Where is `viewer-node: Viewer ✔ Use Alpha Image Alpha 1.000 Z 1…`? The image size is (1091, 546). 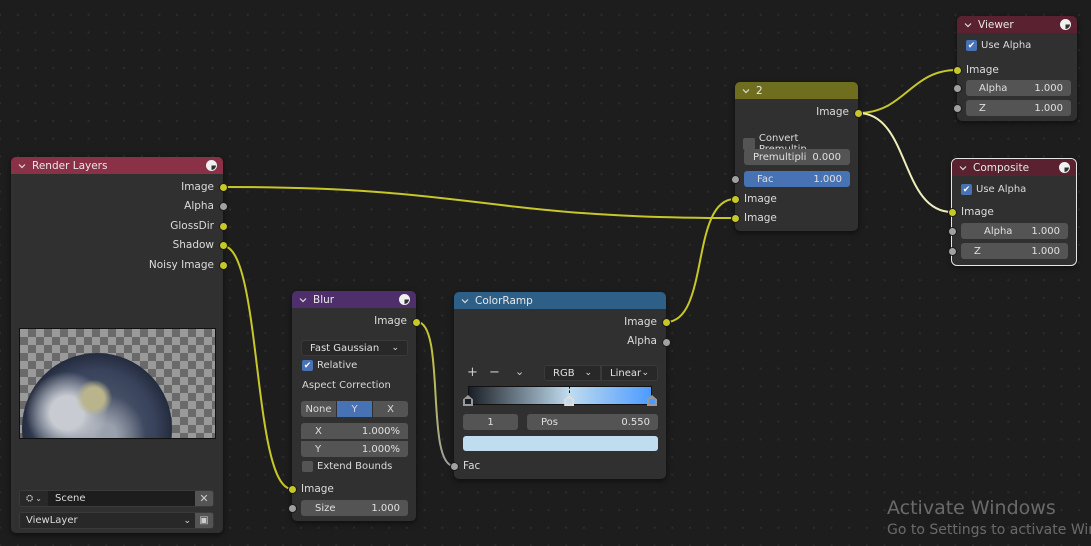 viewer-node: Viewer ✔ Use Alpha Image Alpha 1.000 Z 1… is located at coordinates (1015, 68).